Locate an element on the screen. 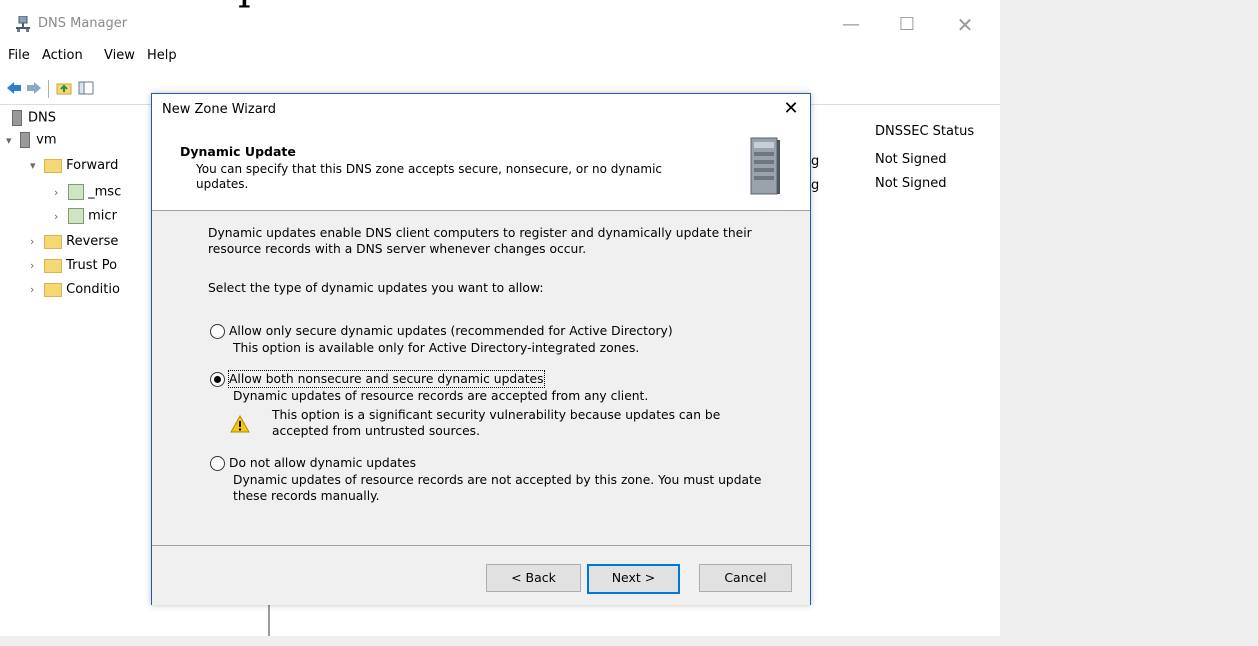  option-label-no-dynamic-updates: Do not allow dynamic updates is located at coordinates (322, 463).